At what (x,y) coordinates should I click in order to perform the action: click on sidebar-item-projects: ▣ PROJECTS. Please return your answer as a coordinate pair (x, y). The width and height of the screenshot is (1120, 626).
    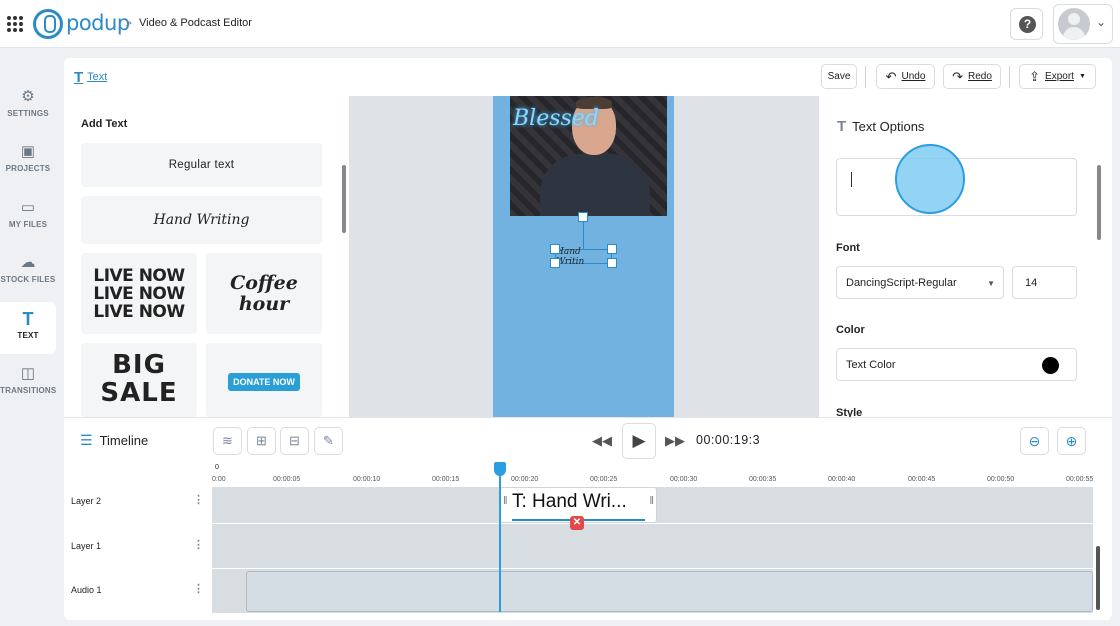
    Looking at the image, I should click on (28, 161).